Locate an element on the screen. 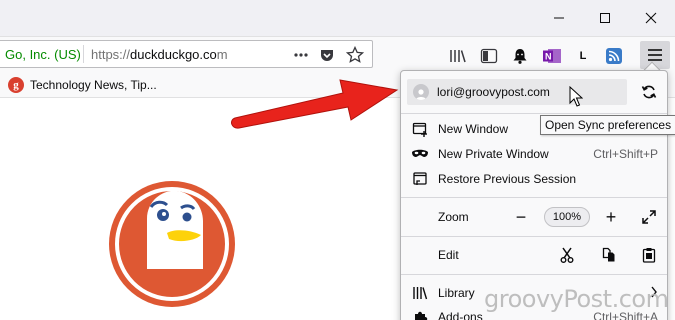 Image resolution: width=675 pixels, height=320 pixels. onenote-button: N is located at coordinates (552, 56).